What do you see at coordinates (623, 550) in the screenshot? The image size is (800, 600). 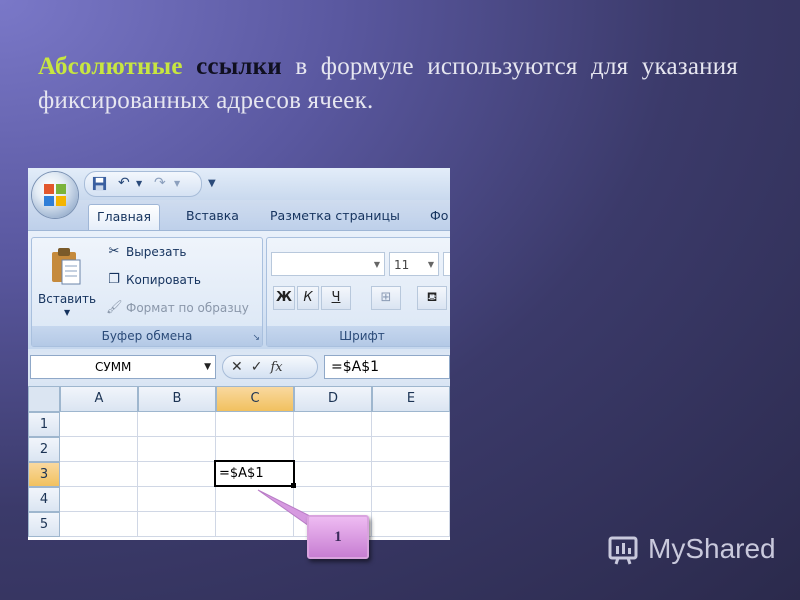 I see `myshared-logo-icon` at bounding box center [623, 550].